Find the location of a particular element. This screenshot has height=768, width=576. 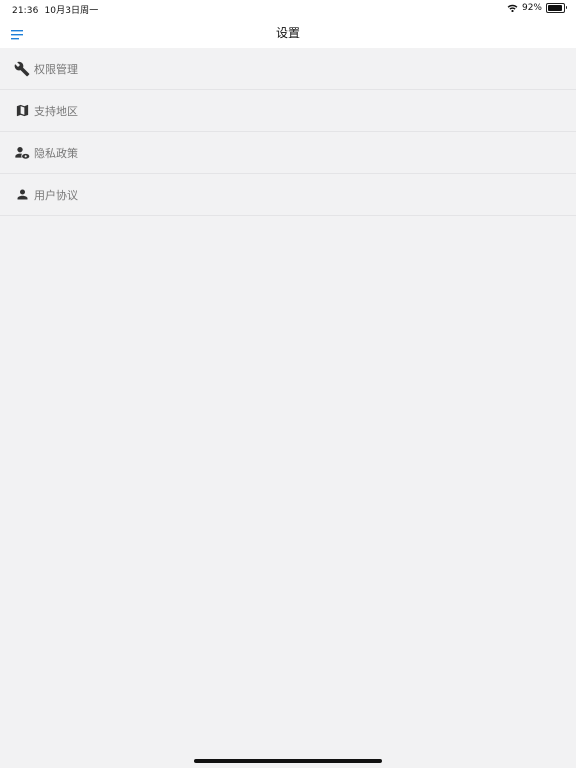

battery-tip is located at coordinates (566, 7).